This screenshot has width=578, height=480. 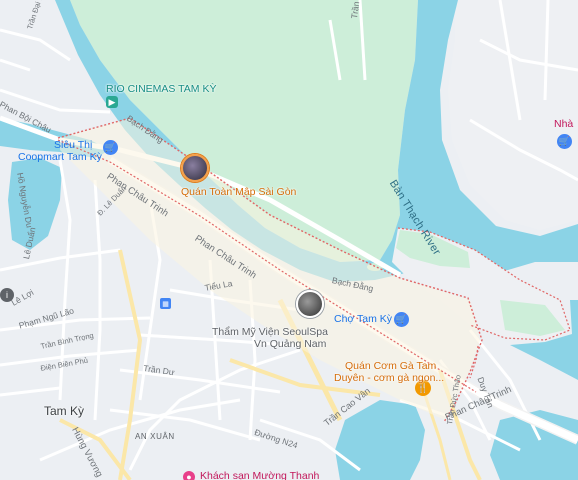 I want to click on nha-label: Nhà, so click(x=563, y=124).